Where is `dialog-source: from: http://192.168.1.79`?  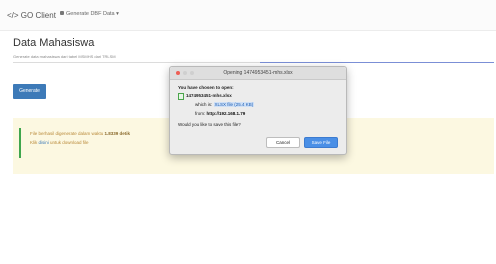
dialog-source: from: http://192.168.1.79 is located at coordinates (220, 113).